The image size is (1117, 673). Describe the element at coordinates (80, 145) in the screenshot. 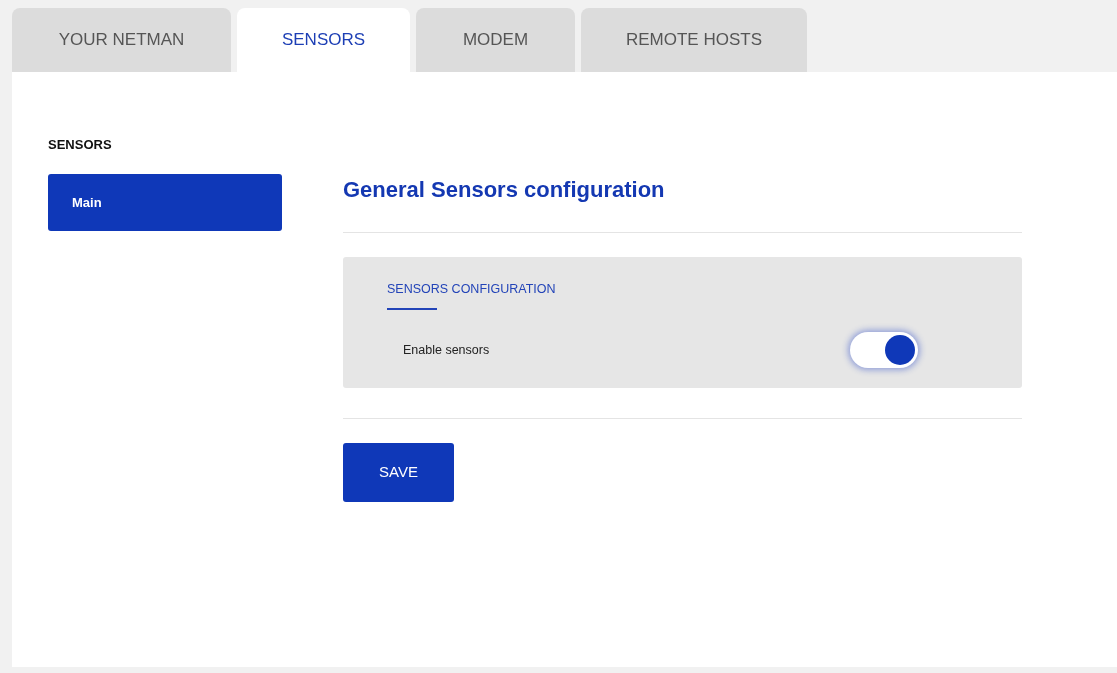

I see `sidebar-title: SENSORS` at that location.